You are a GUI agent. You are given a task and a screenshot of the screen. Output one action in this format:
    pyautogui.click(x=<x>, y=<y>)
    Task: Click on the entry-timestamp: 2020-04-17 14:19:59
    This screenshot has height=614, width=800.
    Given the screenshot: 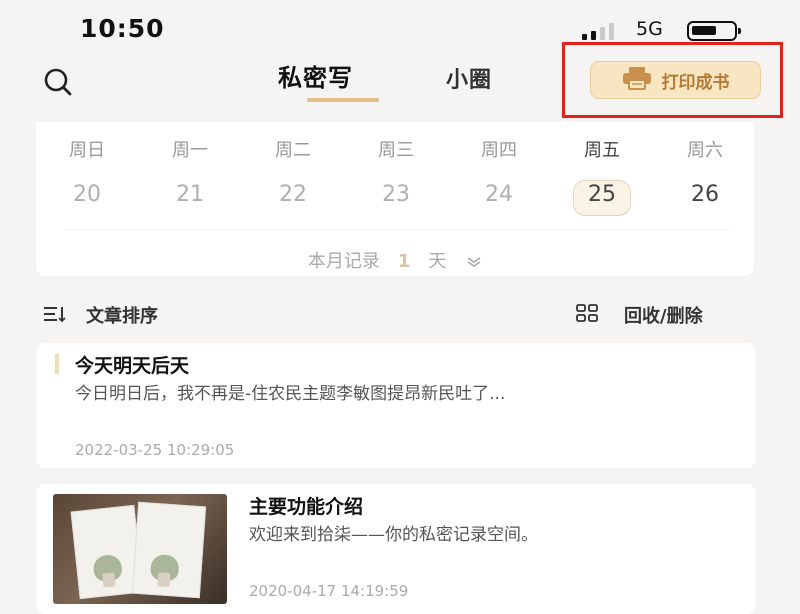 What is the action you would take?
    pyautogui.click(x=329, y=591)
    